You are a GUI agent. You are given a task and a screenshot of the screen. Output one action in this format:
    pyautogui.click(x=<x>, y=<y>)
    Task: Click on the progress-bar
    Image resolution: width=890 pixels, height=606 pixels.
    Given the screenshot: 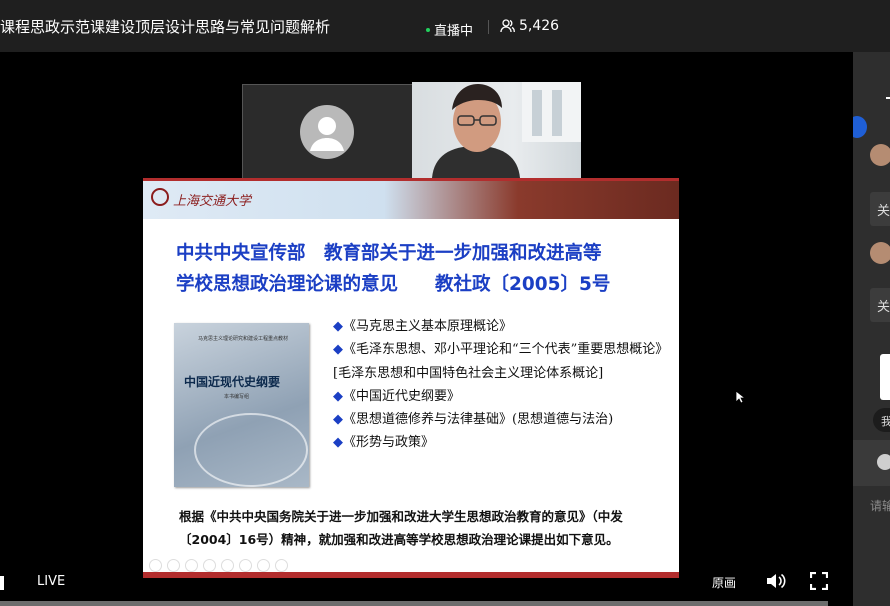 What is the action you would take?
    pyautogui.click(x=414, y=603)
    